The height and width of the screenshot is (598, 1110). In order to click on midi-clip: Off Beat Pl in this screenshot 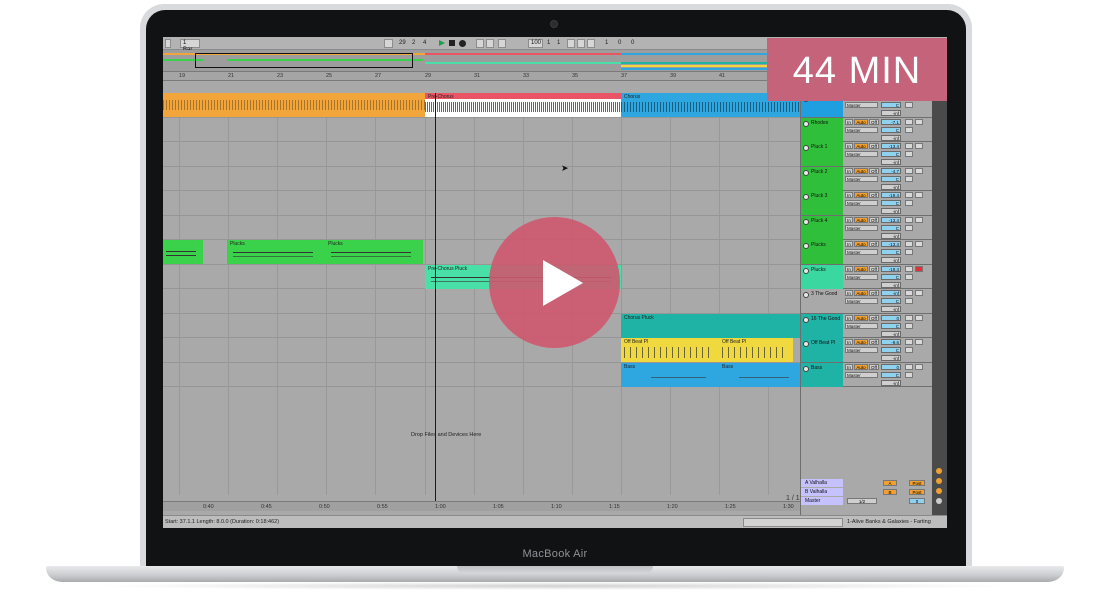, I will do `click(670, 350)`.